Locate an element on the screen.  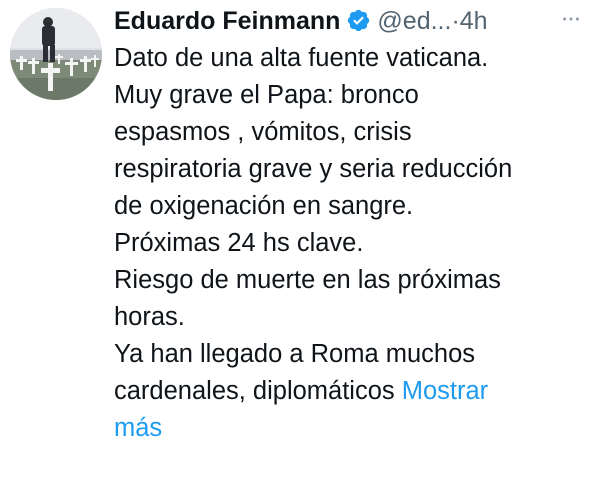
tweet-header: Eduardo Feinmann @ed...·4h is located at coordinates (351, 21).